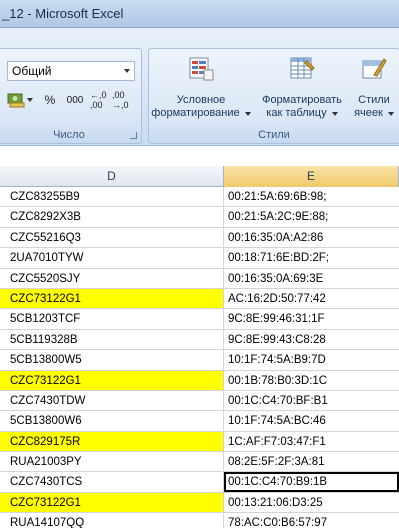 This screenshot has width=399, height=528. Describe the element at coordinates (112, 520) in the screenshot. I see `cell-d: RUA14107QQ` at that location.